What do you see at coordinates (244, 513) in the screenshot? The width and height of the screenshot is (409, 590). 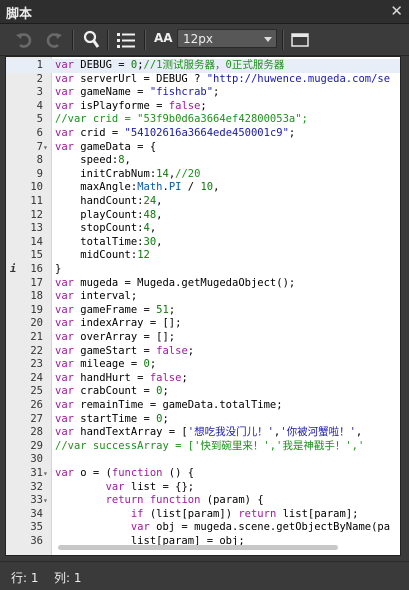 I see `code-text: if (list[param]) return list[param];` at bounding box center [244, 513].